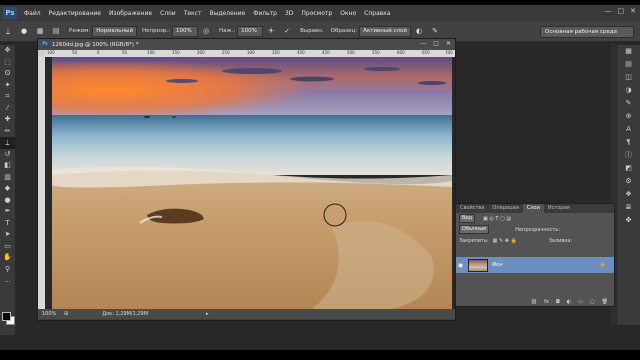 The width and height of the screenshot is (640, 360). Describe the element at coordinates (628, 194) in the screenshot. I see `layer-comps-panel-icon: ❖` at that location.